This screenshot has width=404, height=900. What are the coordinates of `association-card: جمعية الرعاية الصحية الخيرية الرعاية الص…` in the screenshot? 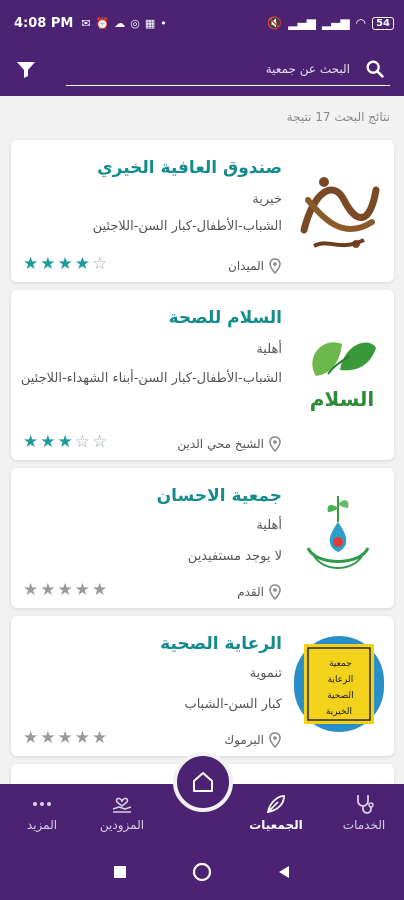 It's located at (202, 686).